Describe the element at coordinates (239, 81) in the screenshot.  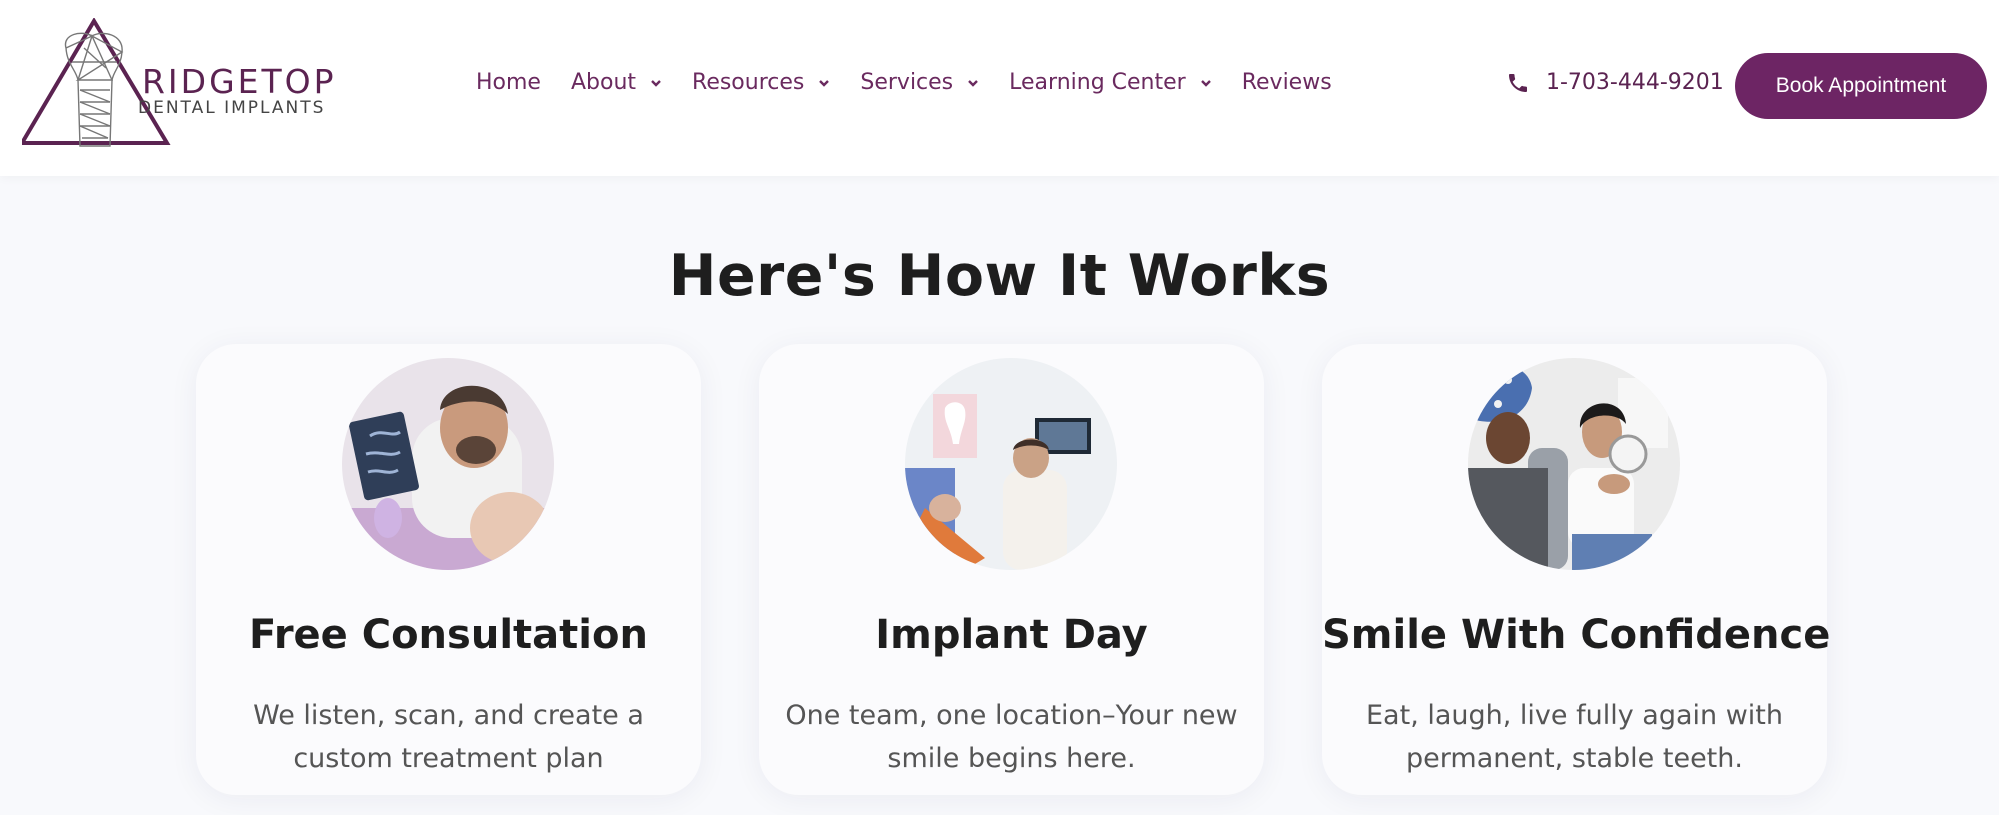
I see `logo-title: RIDGETOP` at that location.